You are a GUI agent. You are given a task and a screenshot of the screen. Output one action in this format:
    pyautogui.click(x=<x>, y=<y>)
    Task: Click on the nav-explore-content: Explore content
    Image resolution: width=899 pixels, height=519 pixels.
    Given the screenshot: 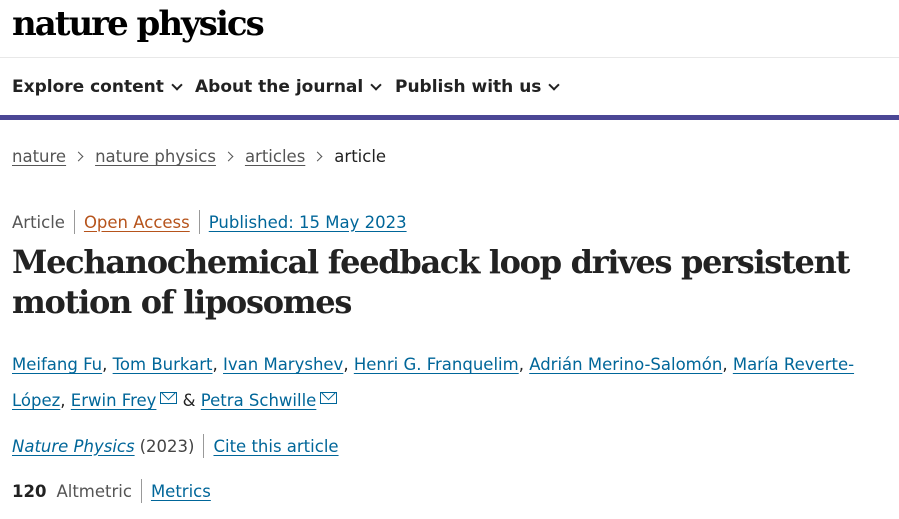 What is the action you would take?
    pyautogui.click(x=97, y=87)
    